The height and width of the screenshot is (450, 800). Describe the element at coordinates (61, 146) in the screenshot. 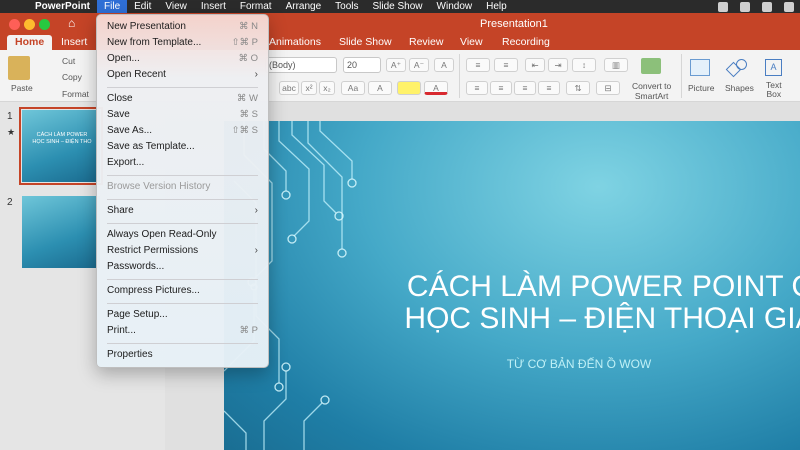

I see `slide-thumbnail: CÁCH LÀM POWER HỌC SINH – ĐIỆN THO` at that location.